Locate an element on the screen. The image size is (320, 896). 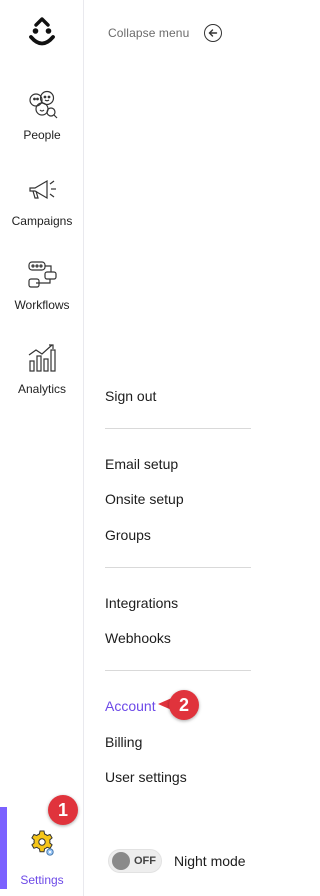
night-mode-toggle: OFF is located at coordinates (135, 861).